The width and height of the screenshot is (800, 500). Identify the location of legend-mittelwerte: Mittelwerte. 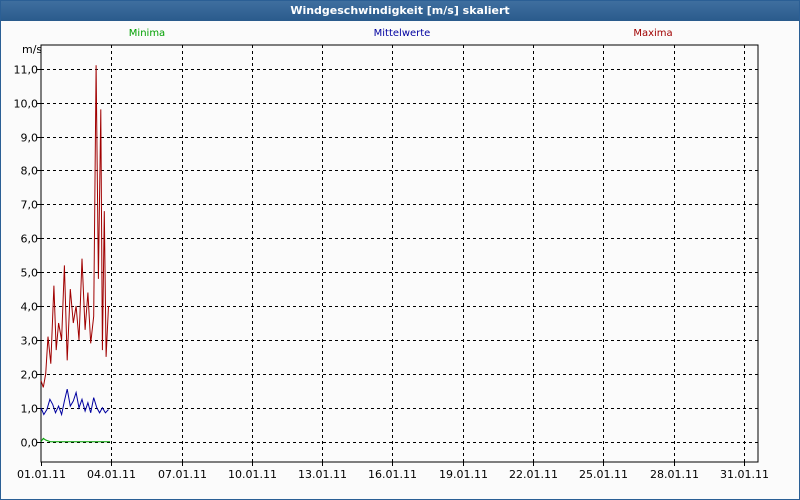
(402, 33).